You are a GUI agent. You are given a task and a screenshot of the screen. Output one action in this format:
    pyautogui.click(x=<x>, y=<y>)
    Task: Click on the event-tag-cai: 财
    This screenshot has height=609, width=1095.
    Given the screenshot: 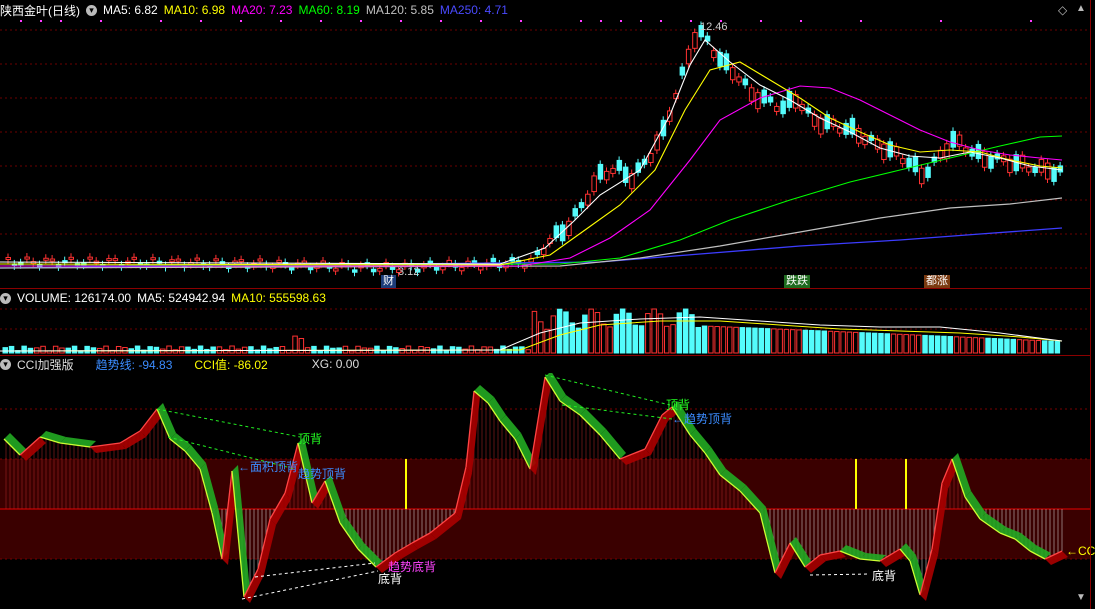 What is the action you would take?
    pyautogui.click(x=388, y=281)
    